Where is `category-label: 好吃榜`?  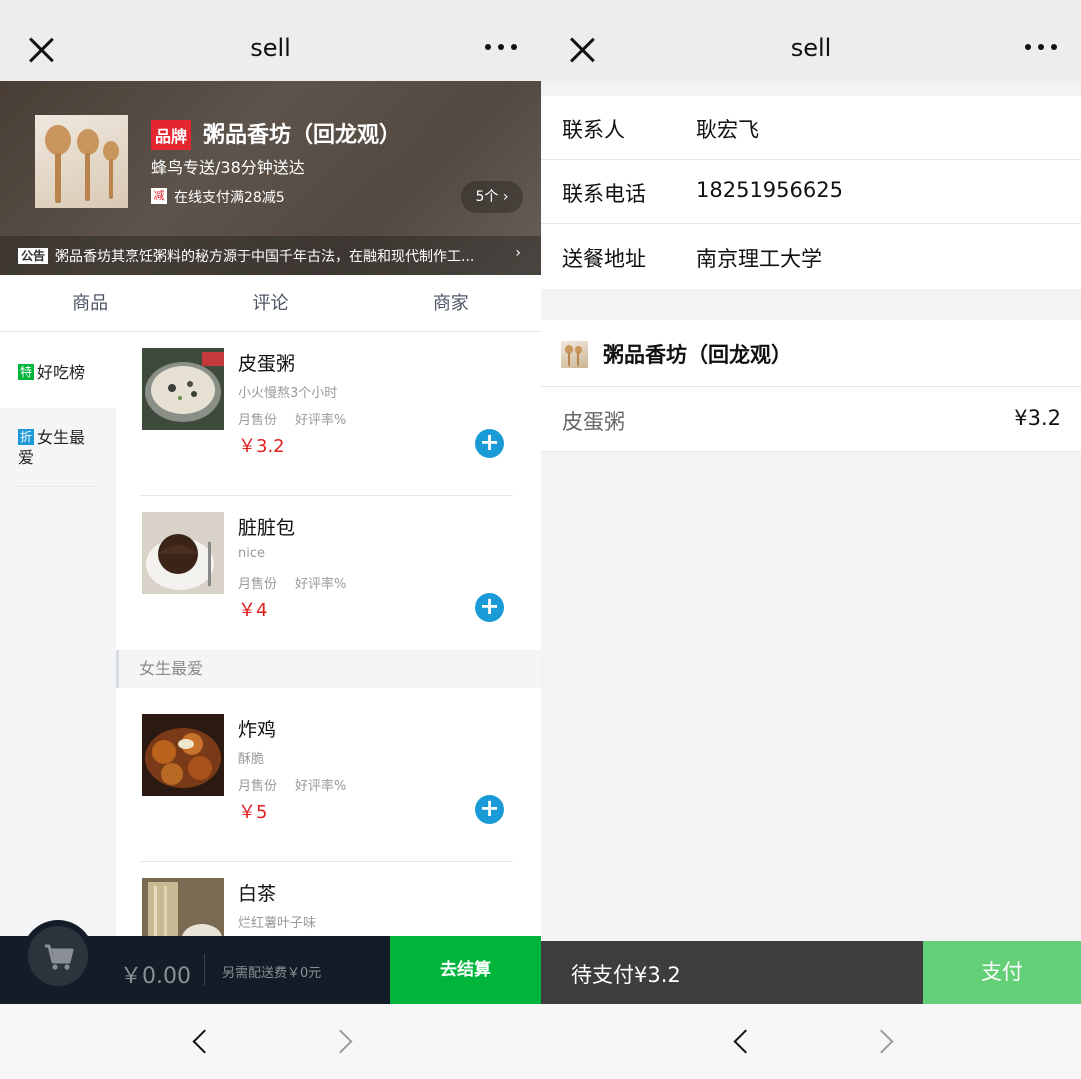
category-label: 好吃榜 is located at coordinates (61, 372).